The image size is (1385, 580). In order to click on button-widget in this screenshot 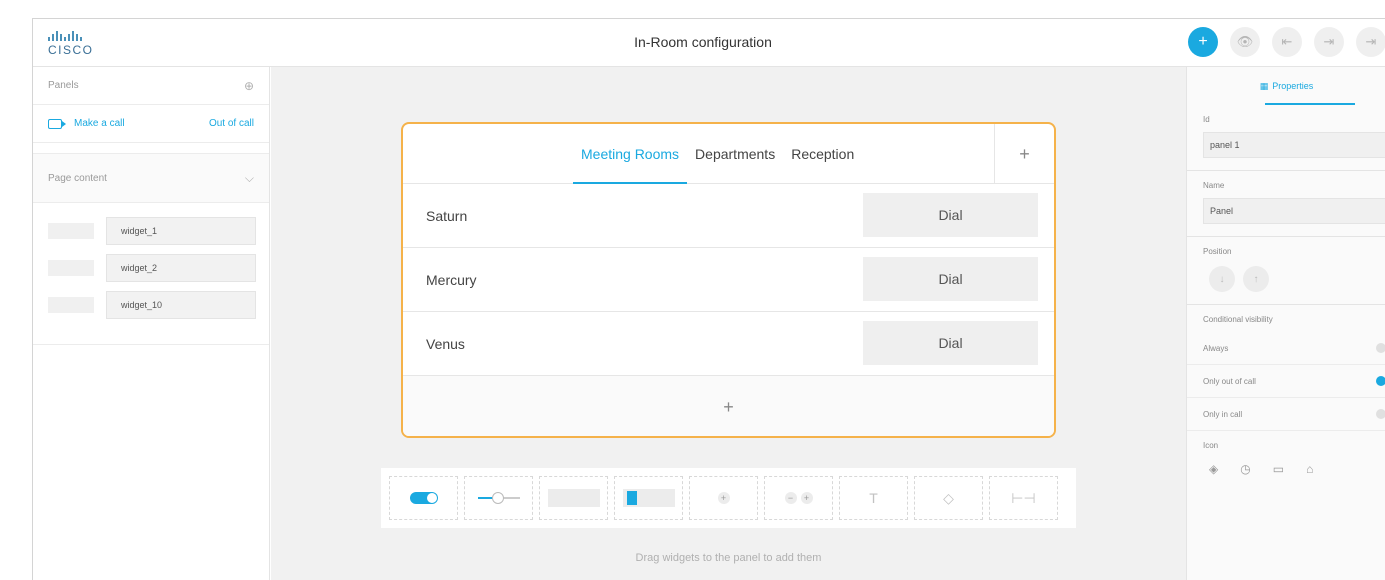, I will do `click(573, 498)`.